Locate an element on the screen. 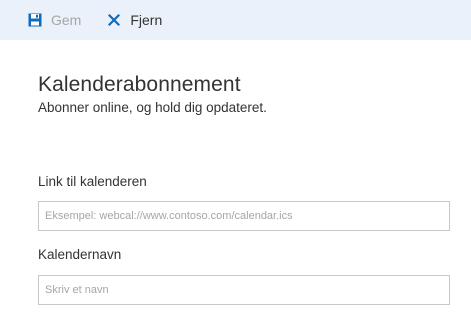 The height and width of the screenshot is (328, 471). floppy-disk-icon is located at coordinates (35, 20).